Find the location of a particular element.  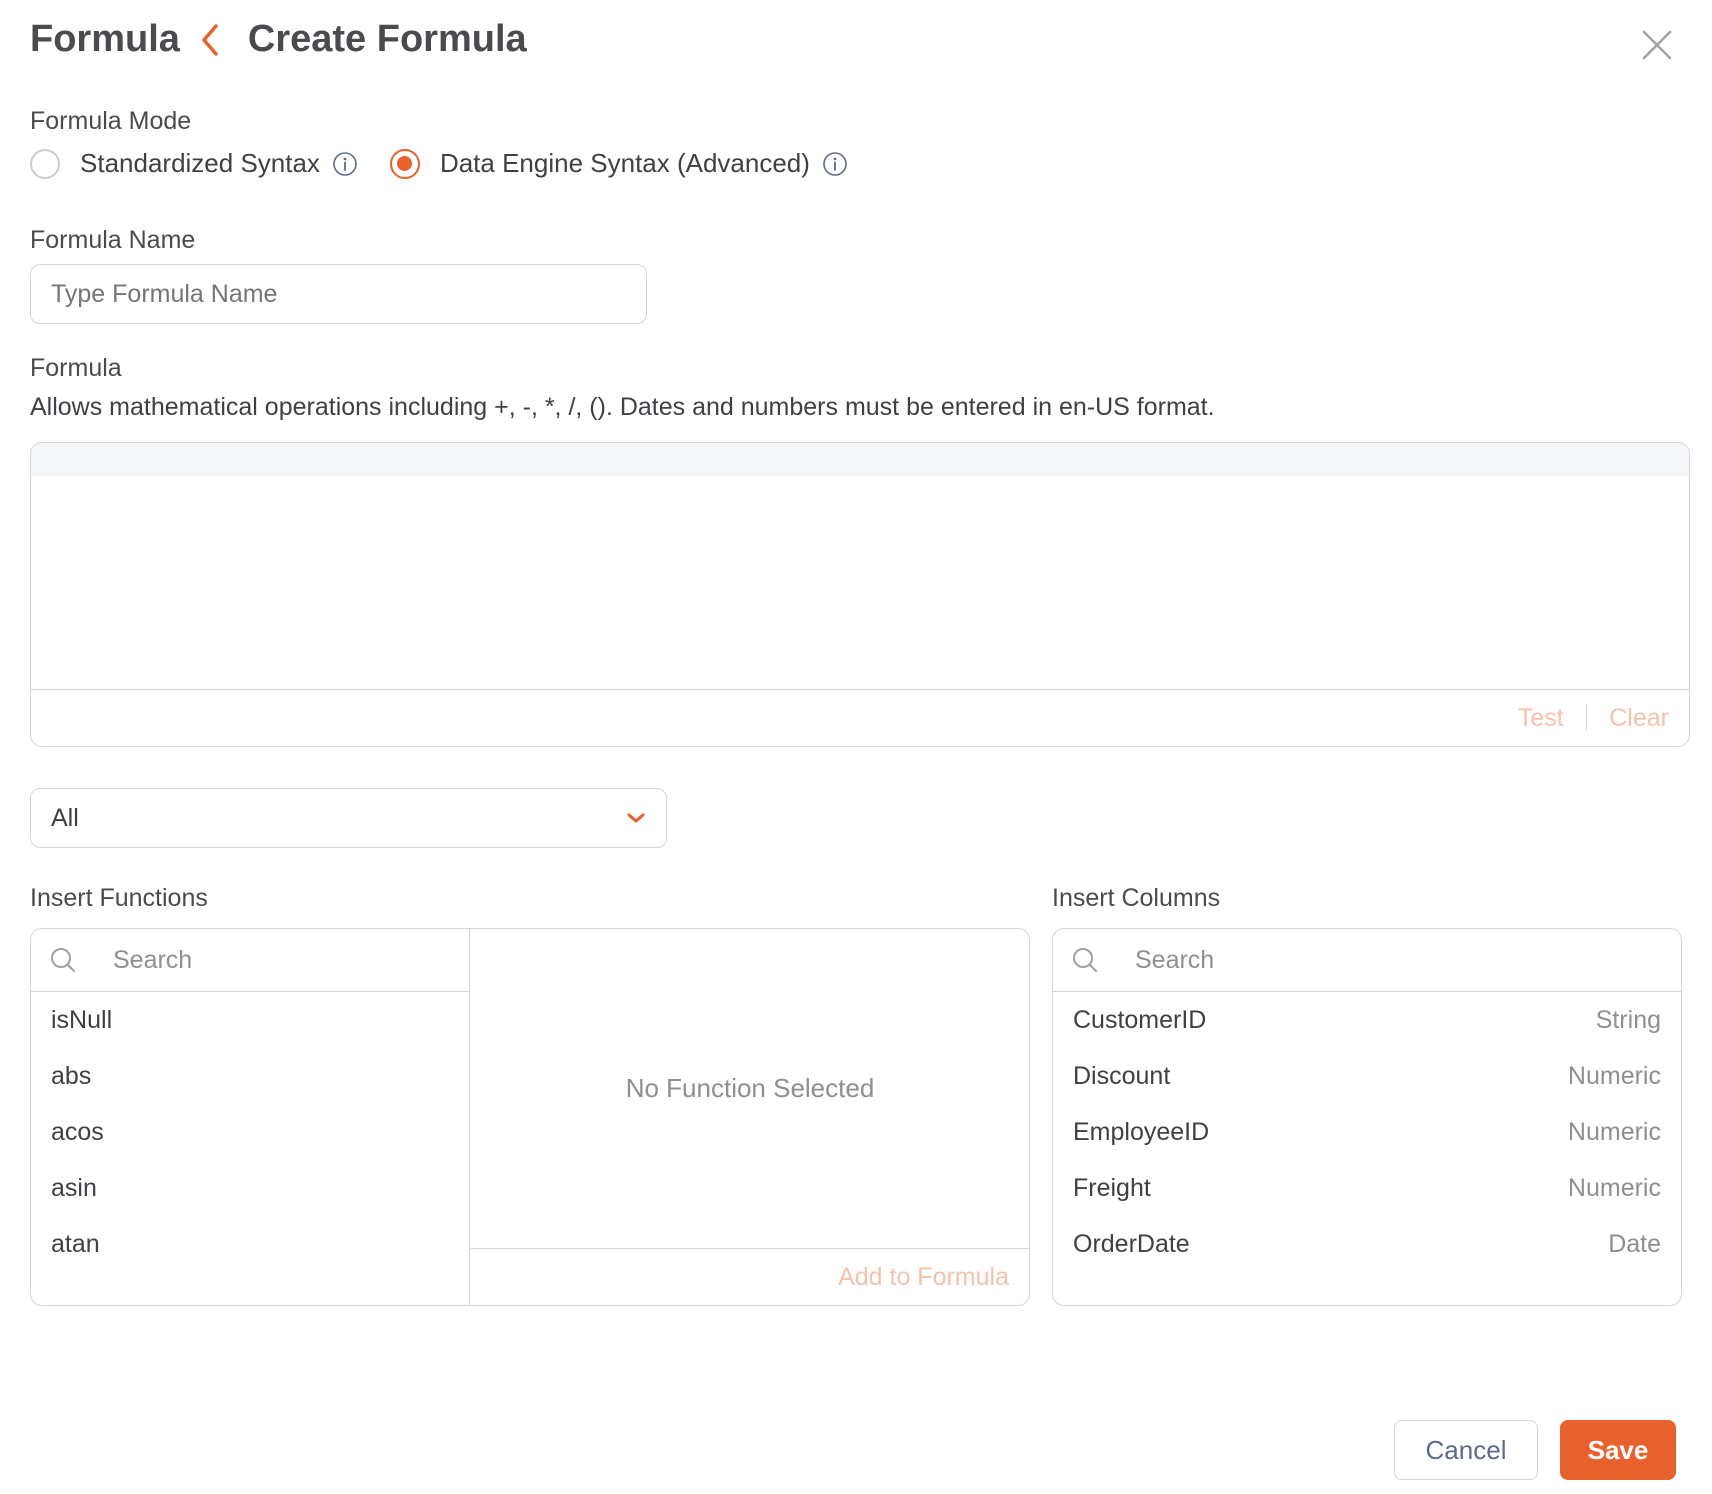

function-item-abs: abs is located at coordinates (250, 1076).